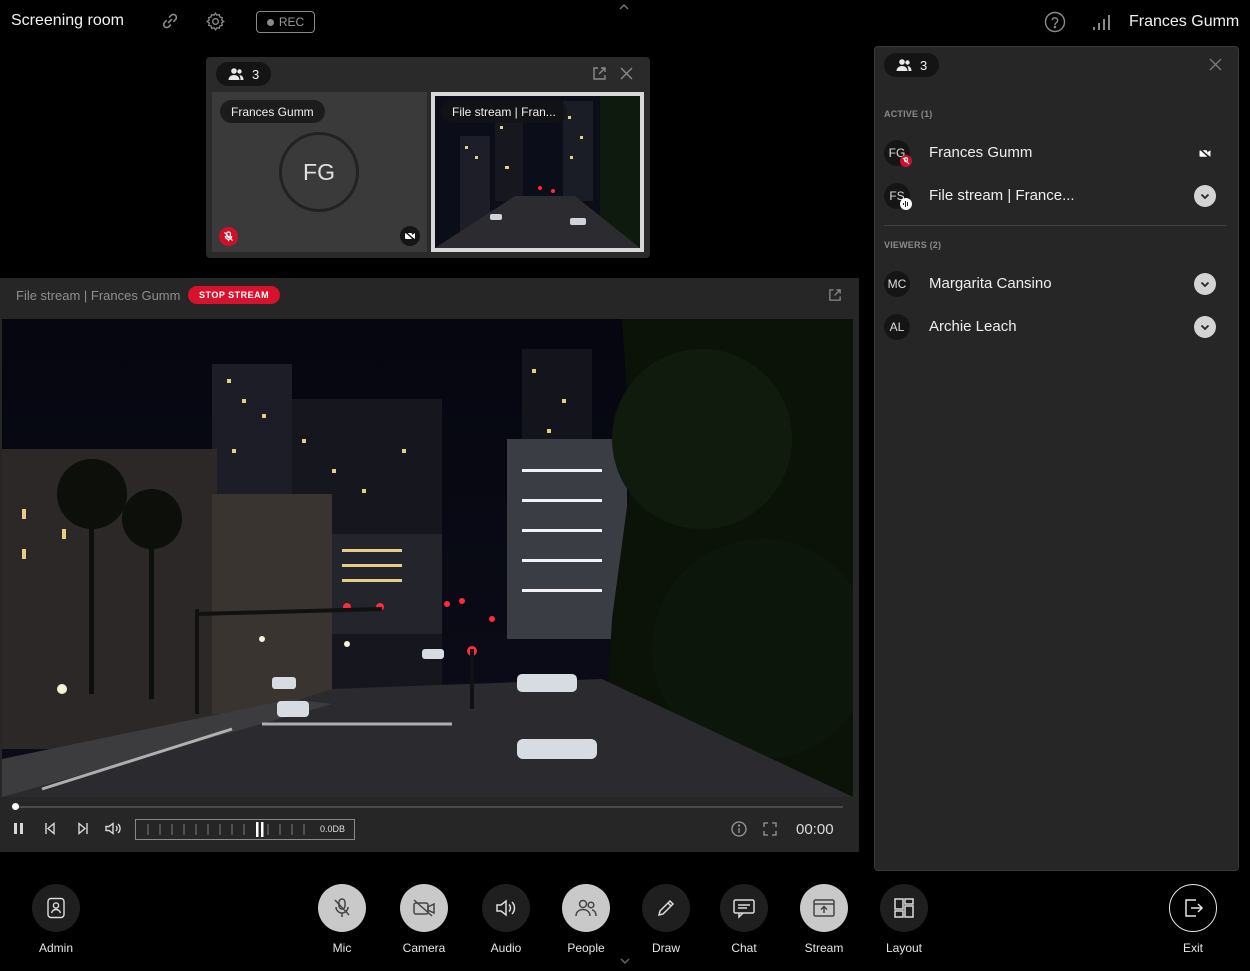  What do you see at coordinates (744, 908) in the screenshot?
I see `chat-icon` at bounding box center [744, 908].